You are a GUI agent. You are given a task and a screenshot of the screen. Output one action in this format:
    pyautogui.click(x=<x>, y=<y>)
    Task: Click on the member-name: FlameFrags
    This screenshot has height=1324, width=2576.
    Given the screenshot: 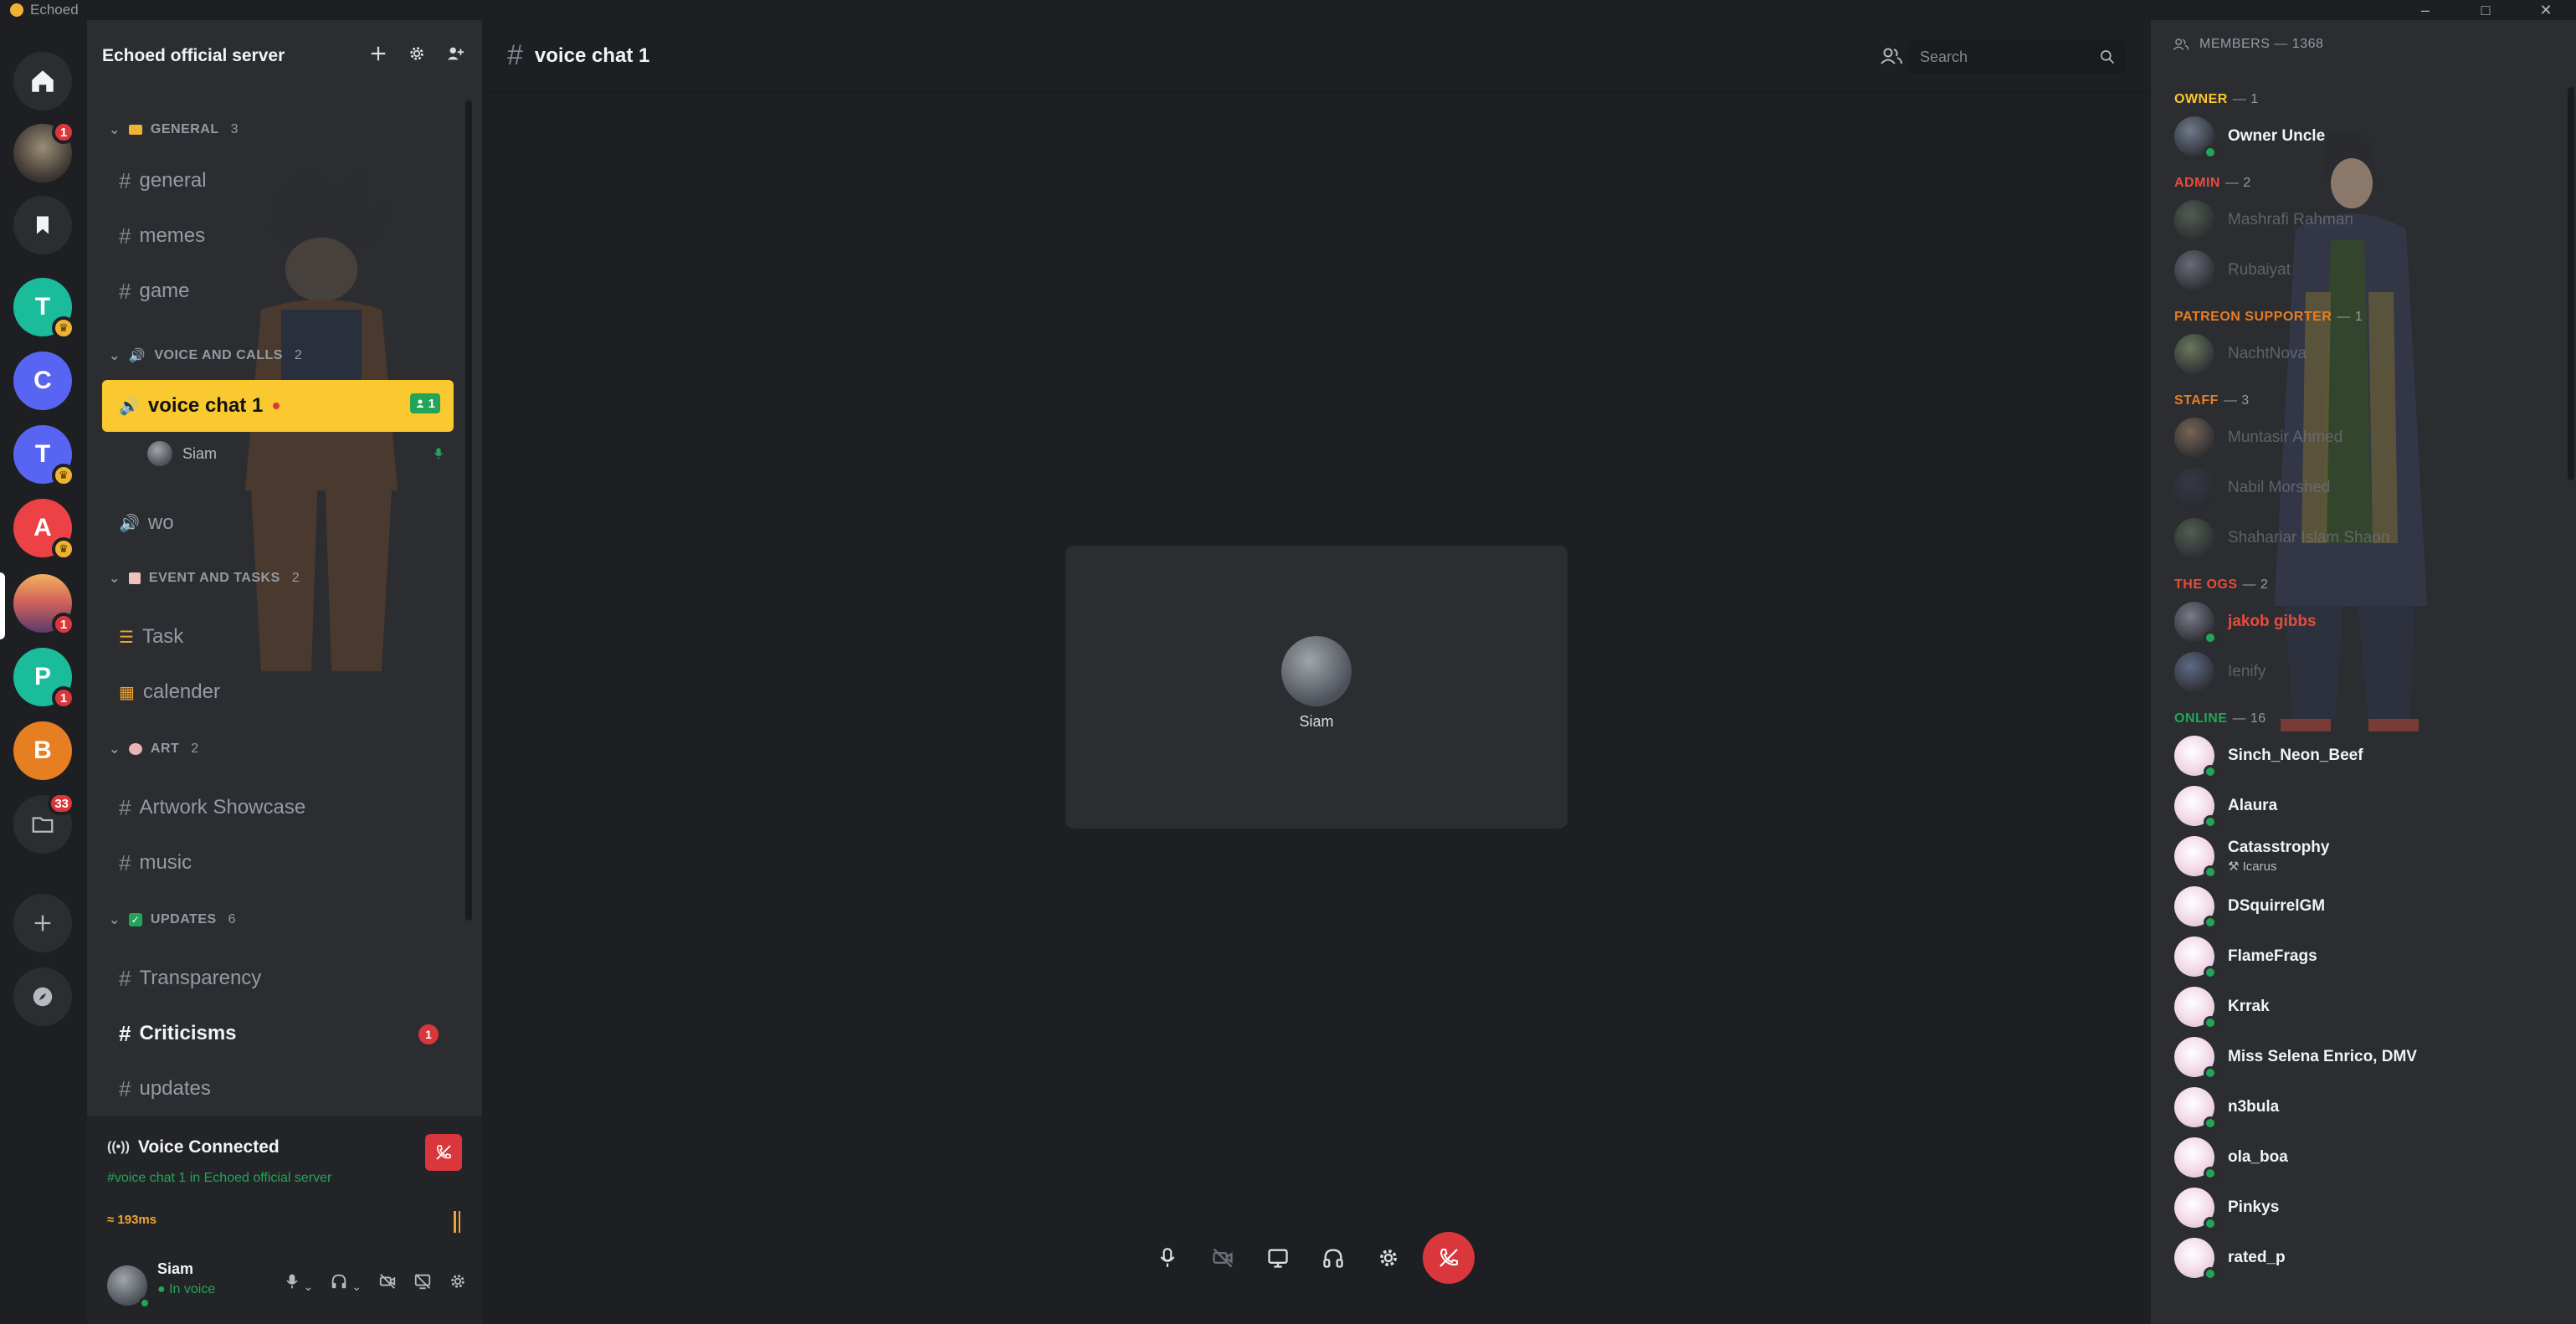 What is the action you would take?
    pyautogui.click(x=2272, y=956)
    